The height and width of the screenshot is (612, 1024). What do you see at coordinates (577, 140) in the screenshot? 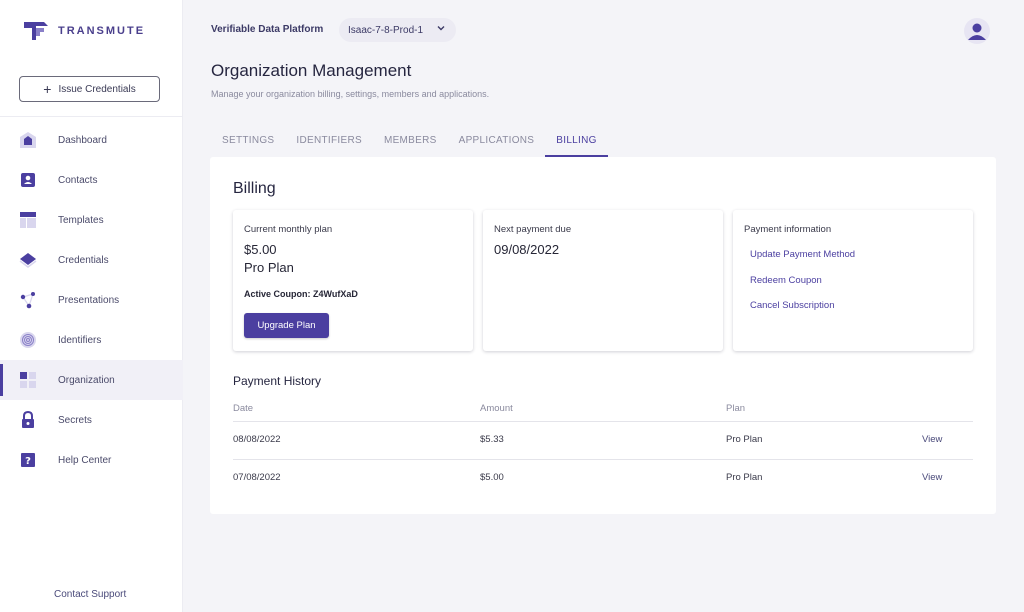
I see `tab-billing: BILLING` at bounding box center [577, 140].